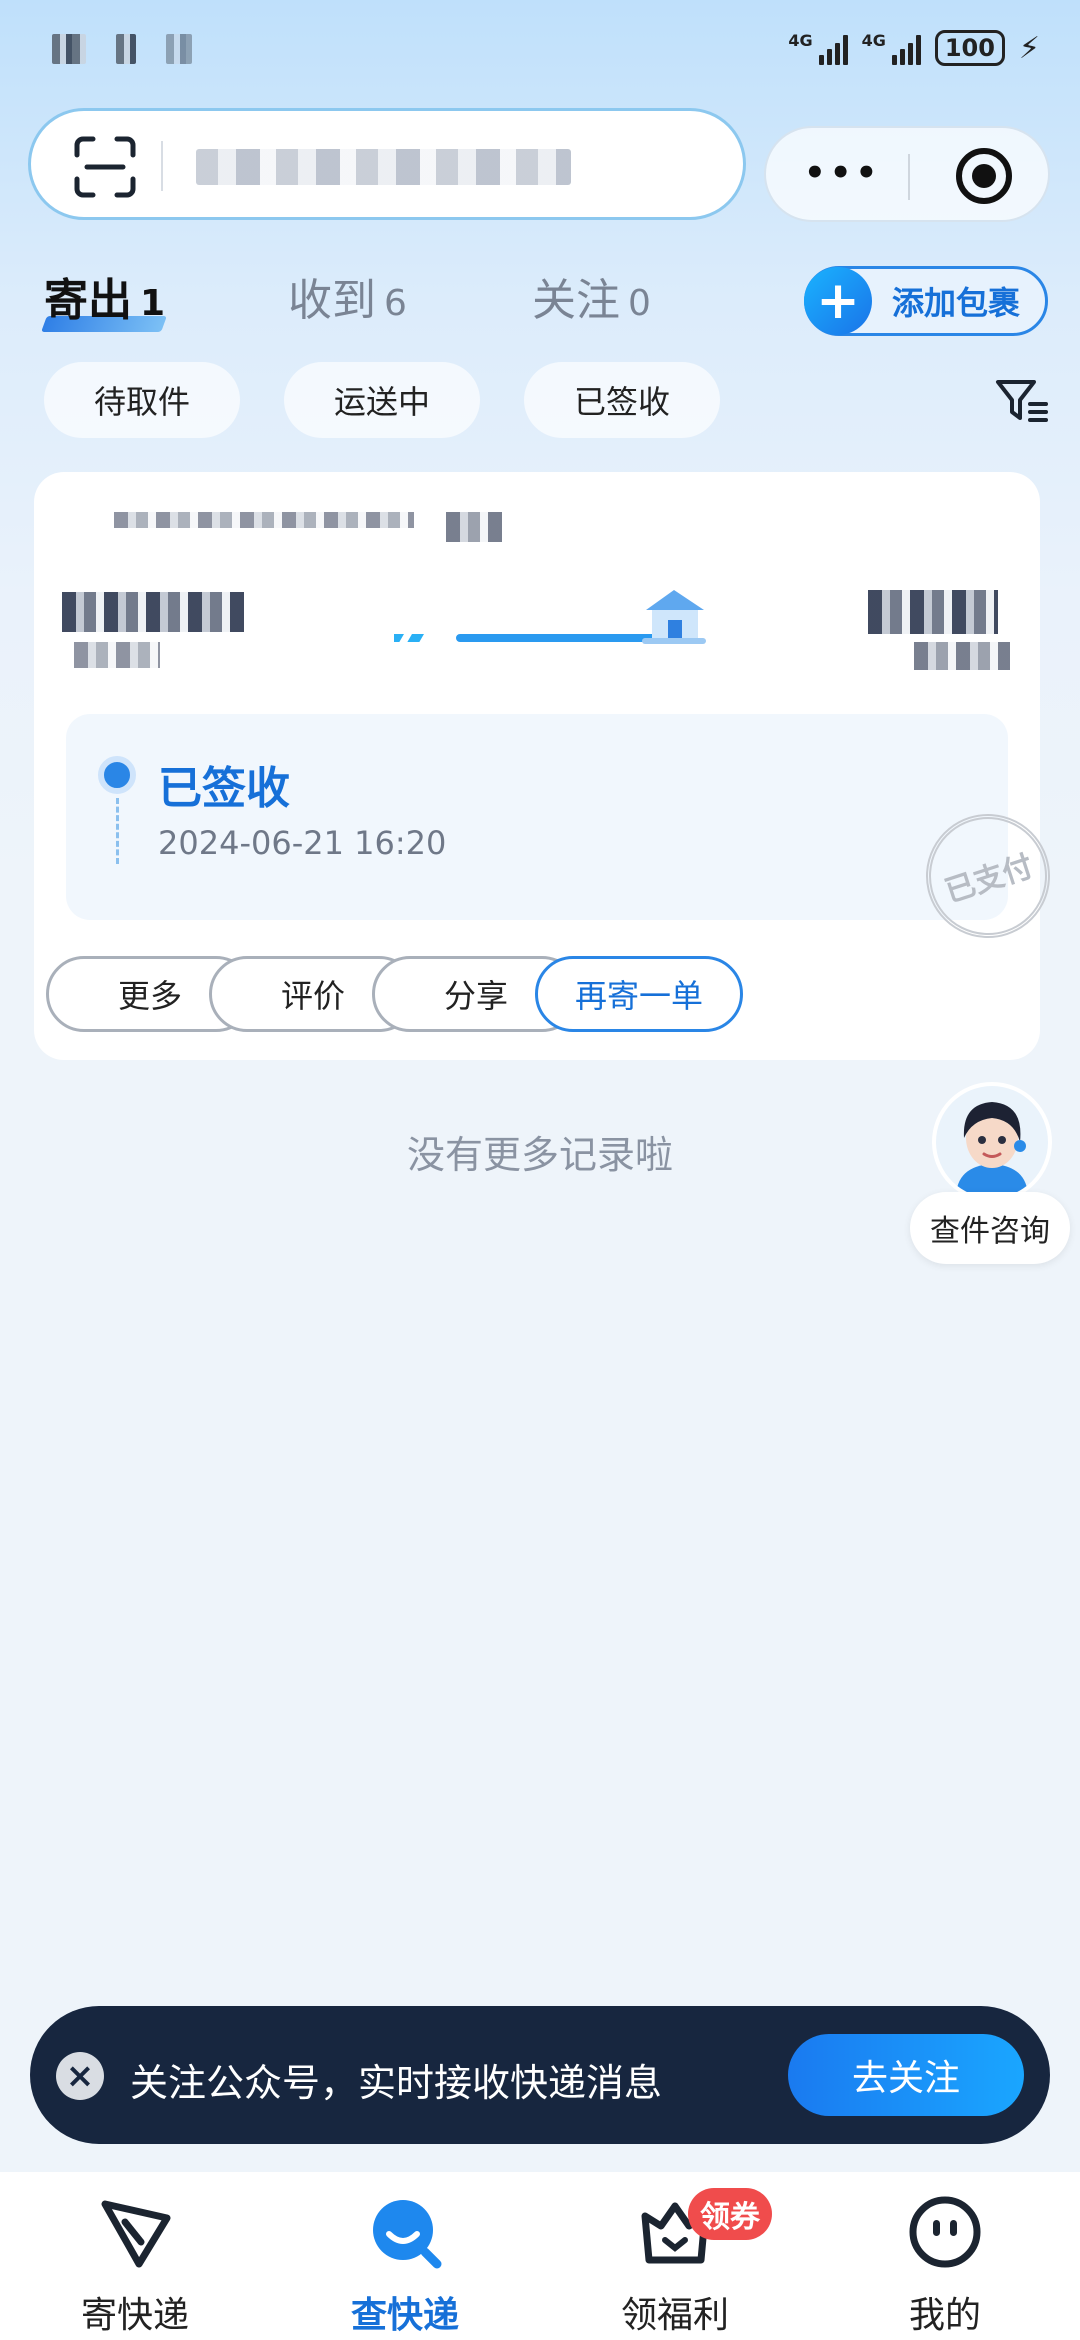  I want to click on redacted-tracking-number, so click(264, 520).